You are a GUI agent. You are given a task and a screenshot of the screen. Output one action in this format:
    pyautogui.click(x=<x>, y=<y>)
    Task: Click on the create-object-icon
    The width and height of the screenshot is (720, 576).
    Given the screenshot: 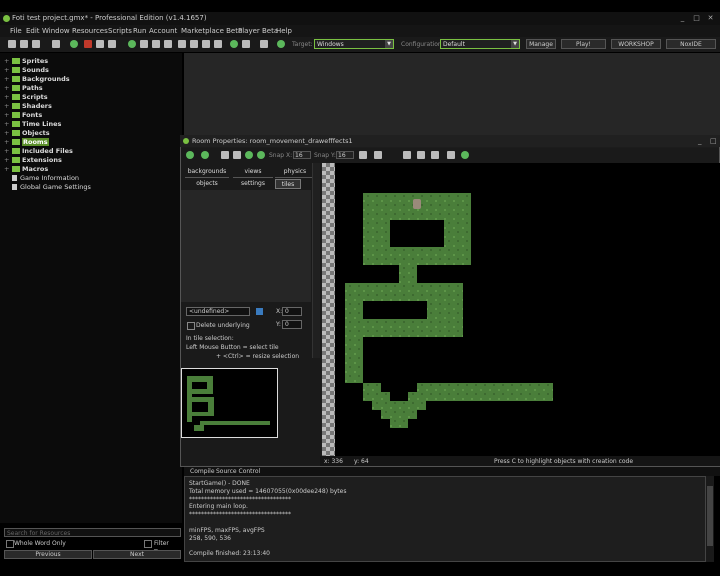 What is the action you would take?
    pyautogui.click(x=234, y=44)
    